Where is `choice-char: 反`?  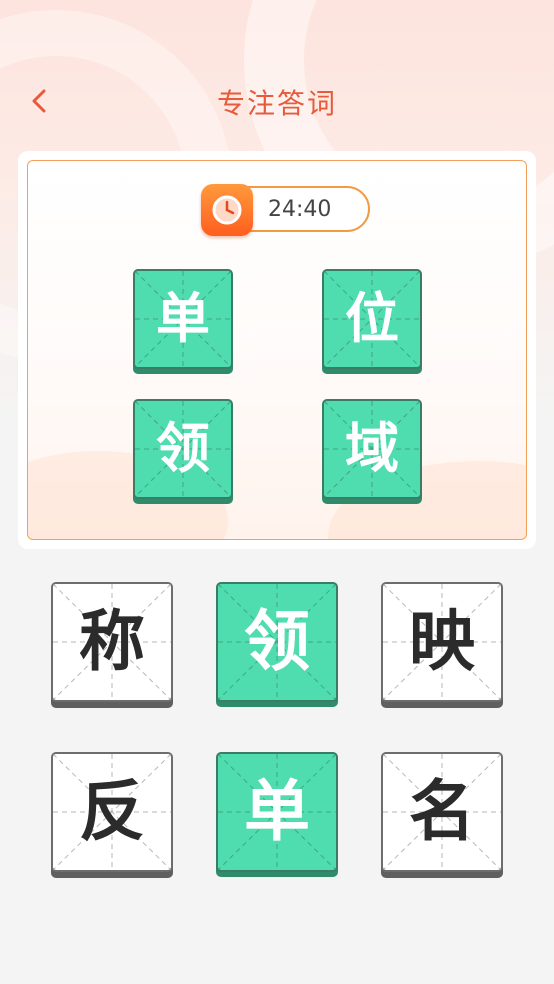
choice-char: 反 is located at coordinates (112, 811).